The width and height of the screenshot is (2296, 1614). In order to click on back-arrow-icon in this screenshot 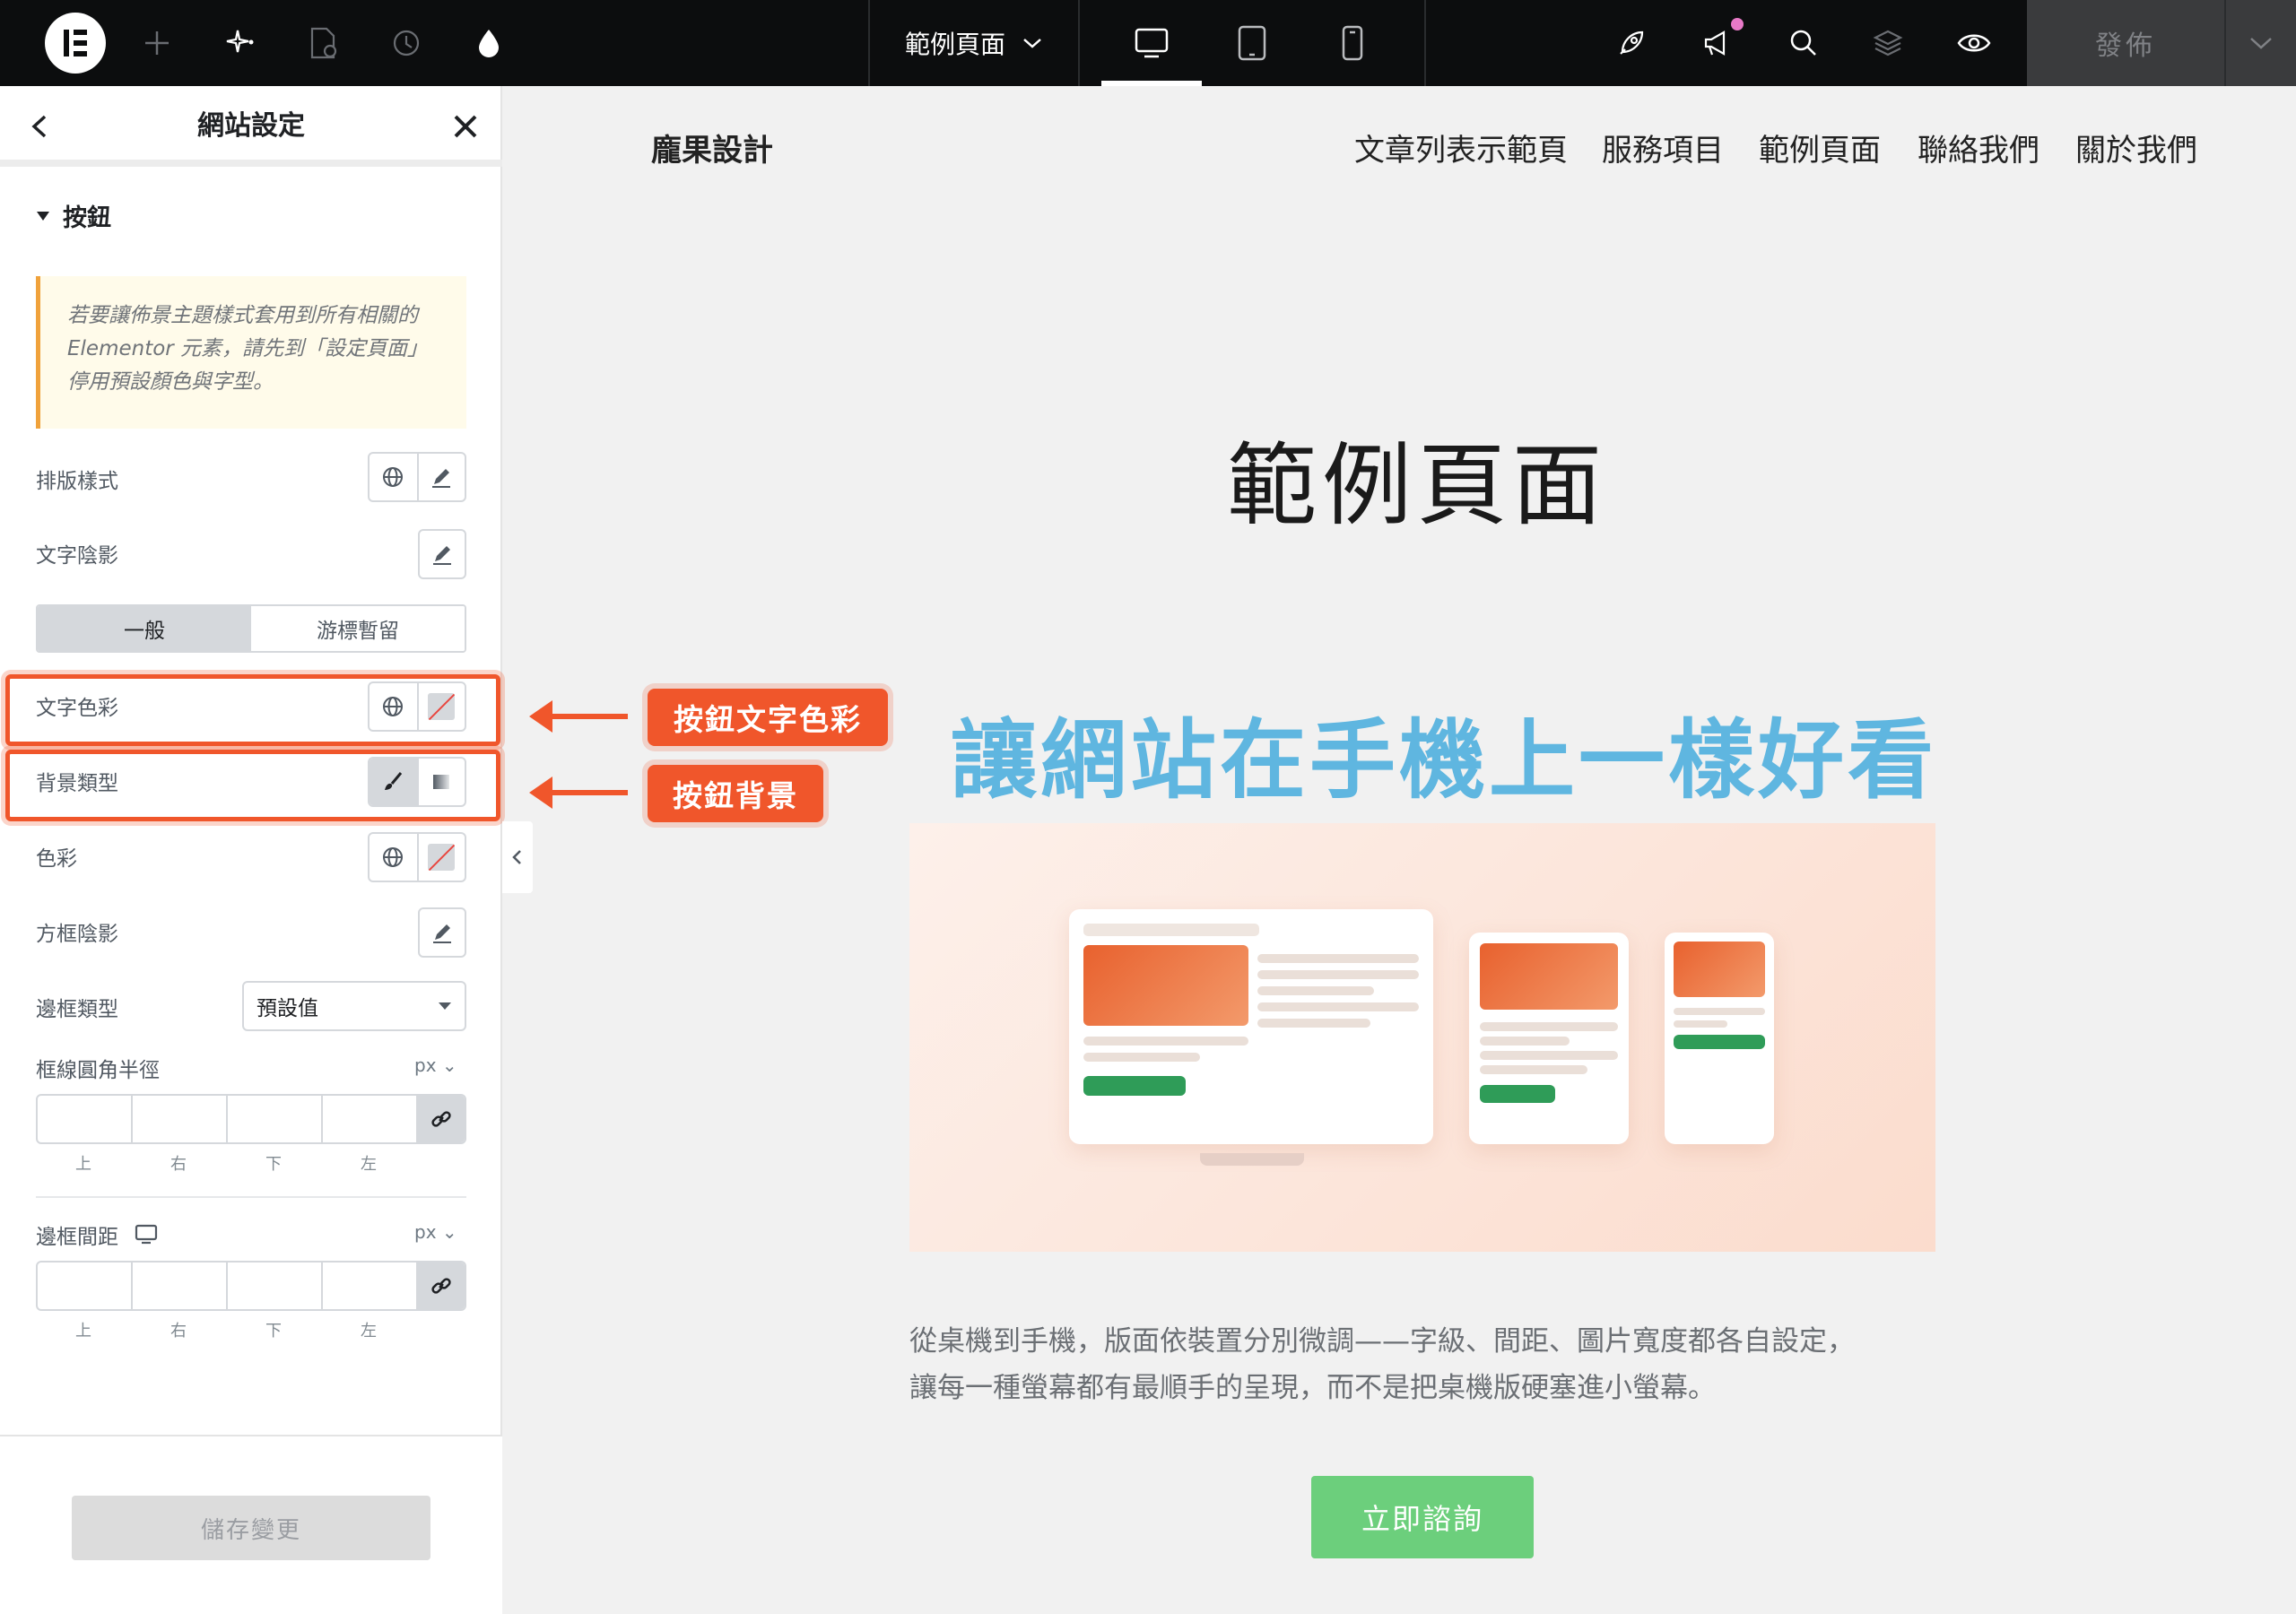, I will do `click(40, 126)`.